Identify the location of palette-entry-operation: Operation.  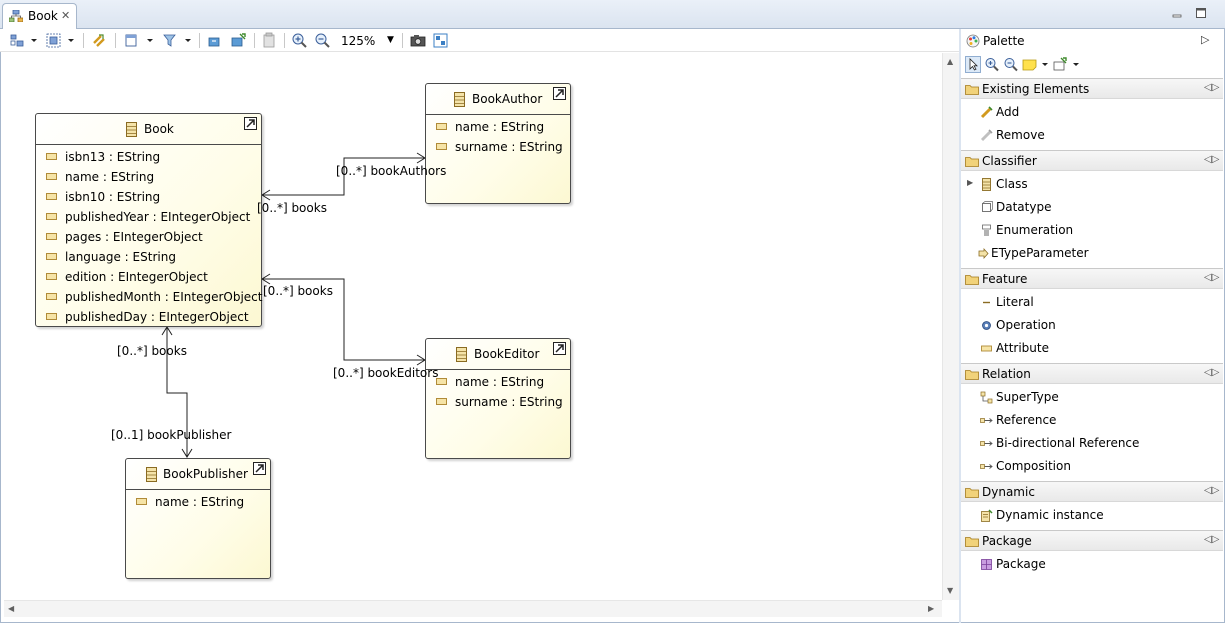
(1092, 325).